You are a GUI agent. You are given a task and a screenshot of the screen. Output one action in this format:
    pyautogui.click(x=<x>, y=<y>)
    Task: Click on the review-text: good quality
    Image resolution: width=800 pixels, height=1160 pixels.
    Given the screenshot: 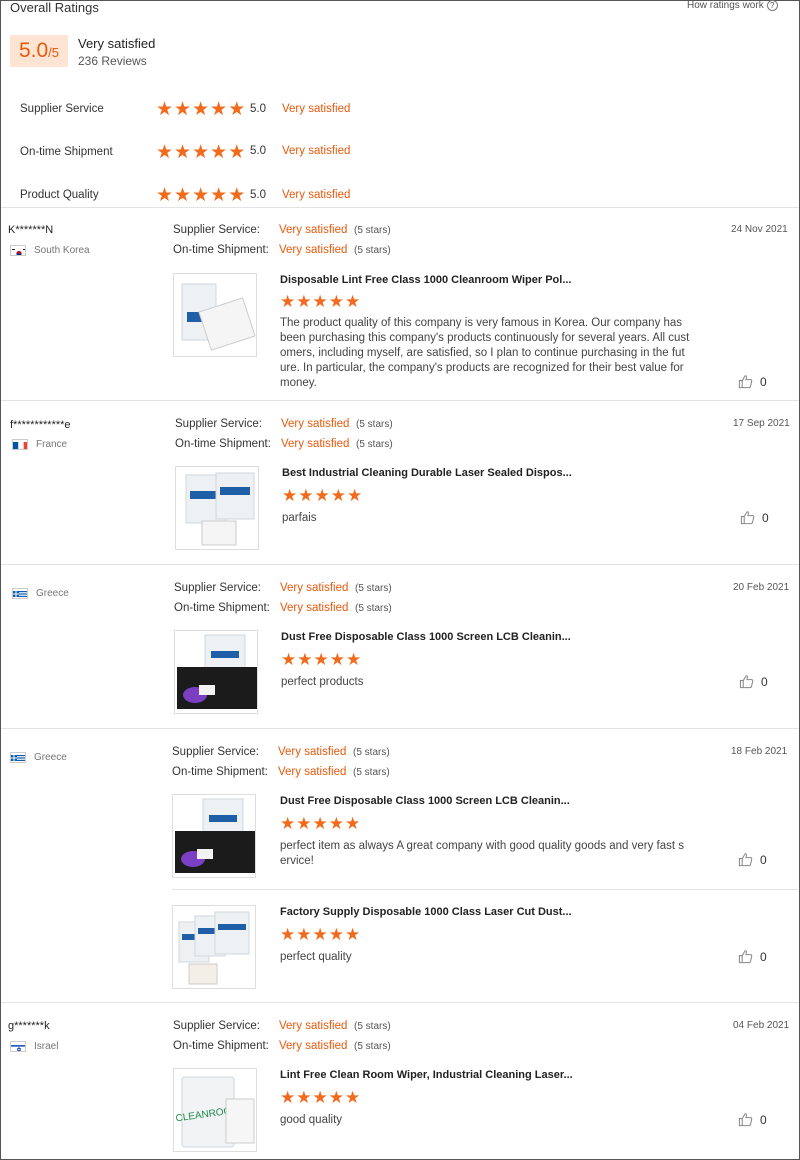 What is the action you would take?
    pyautogui.click(x=311, y=1120)
    